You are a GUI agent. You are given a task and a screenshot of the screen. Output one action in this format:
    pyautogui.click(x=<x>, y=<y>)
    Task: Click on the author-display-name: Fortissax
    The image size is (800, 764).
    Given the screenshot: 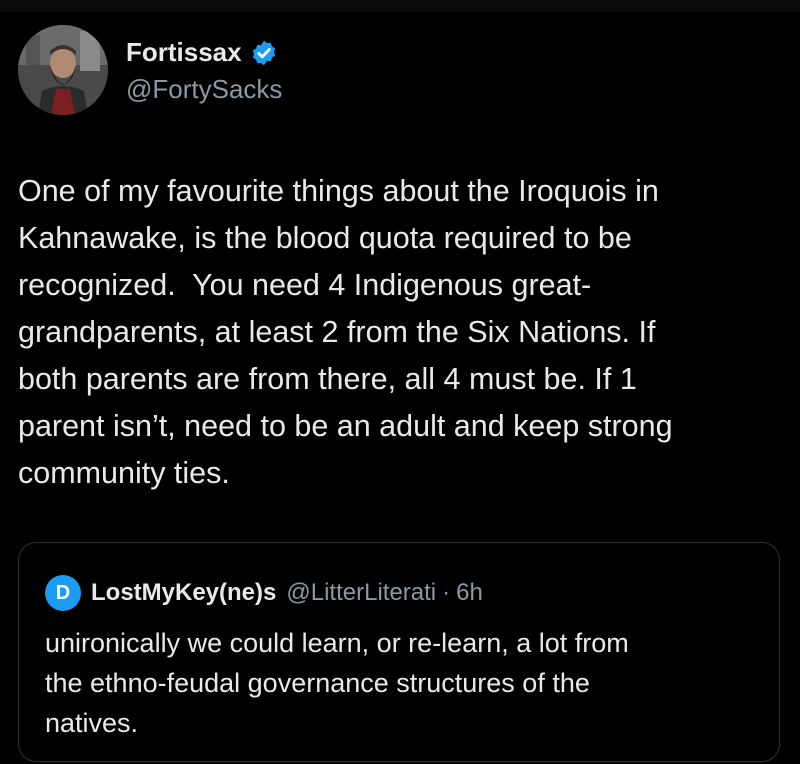 What is the action you would take?
    pyautogui.click(x=184, y=52)
    